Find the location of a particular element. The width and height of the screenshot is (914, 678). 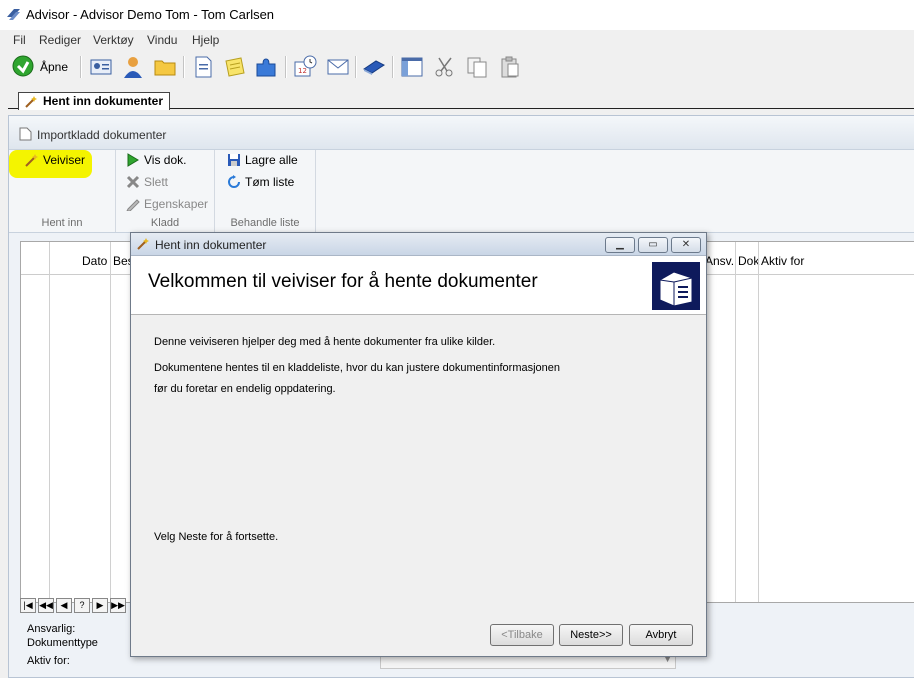

nav-search-button: ? is located at coordinates (82, 605).